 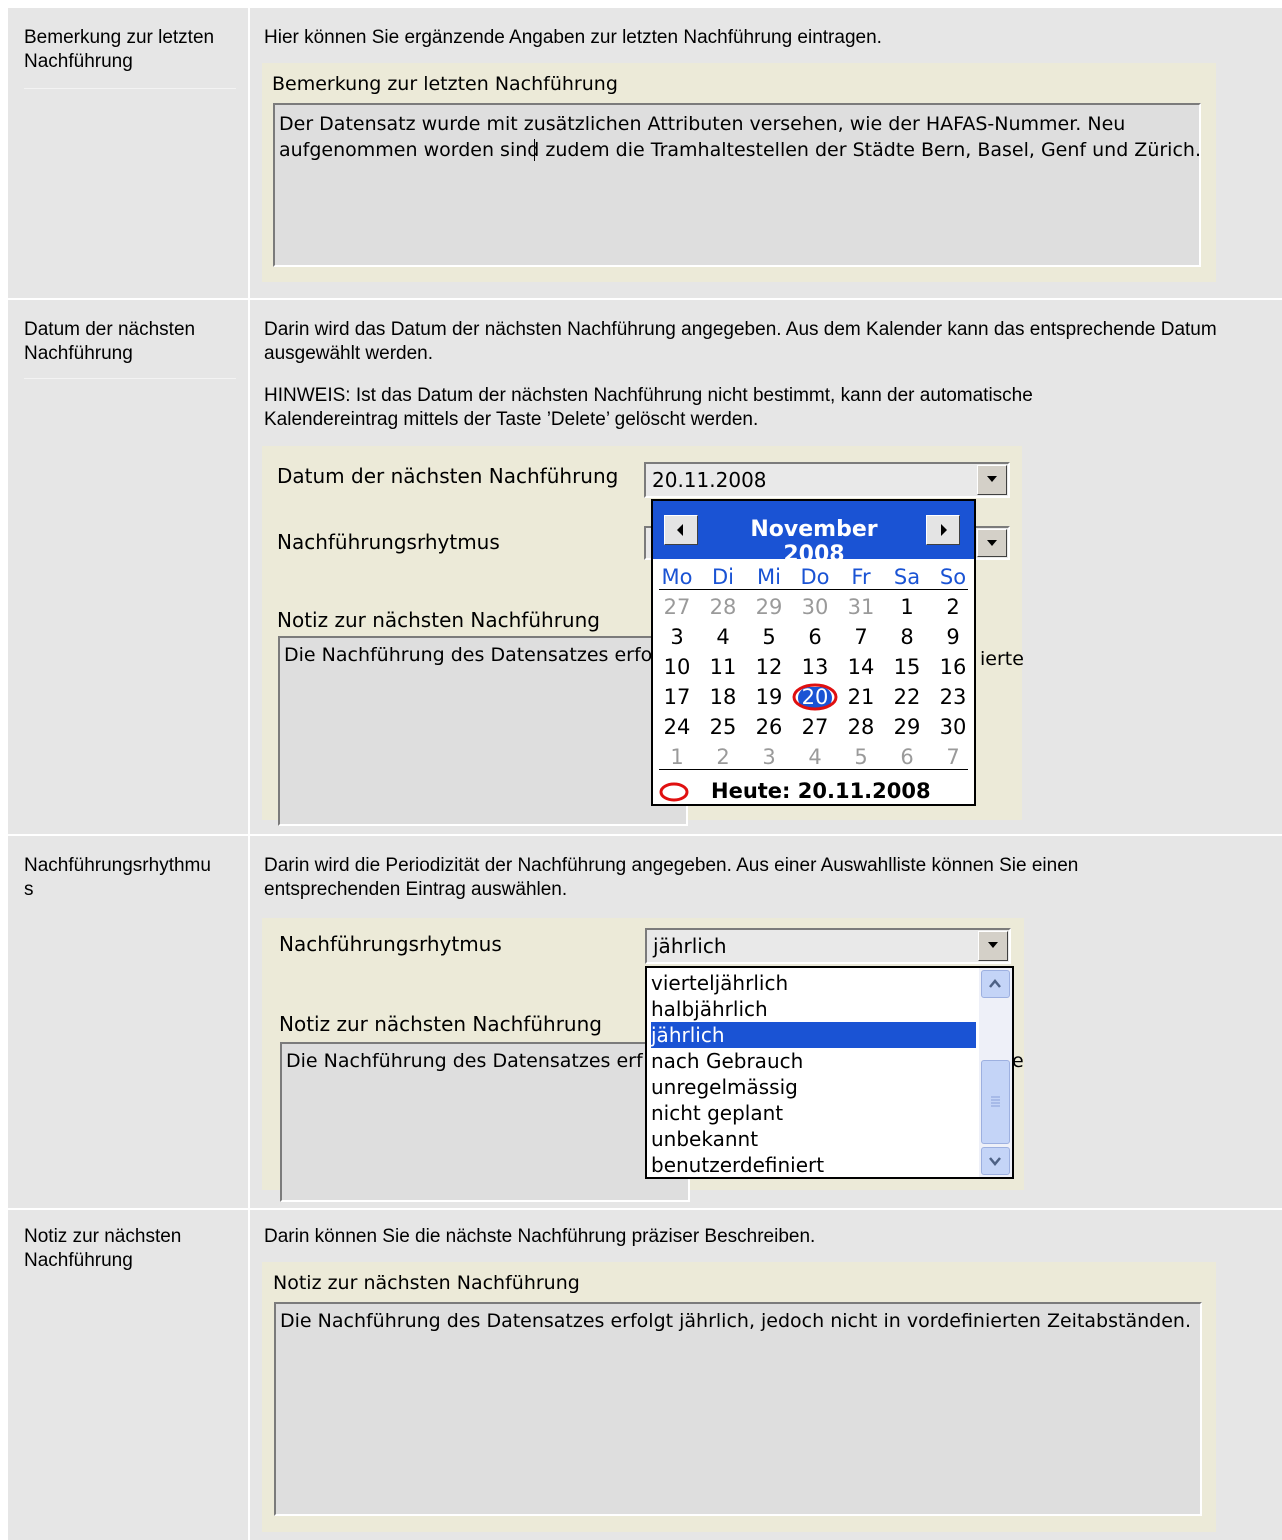 I want to click on calendar-day: 11, so click(x=723, y=667).